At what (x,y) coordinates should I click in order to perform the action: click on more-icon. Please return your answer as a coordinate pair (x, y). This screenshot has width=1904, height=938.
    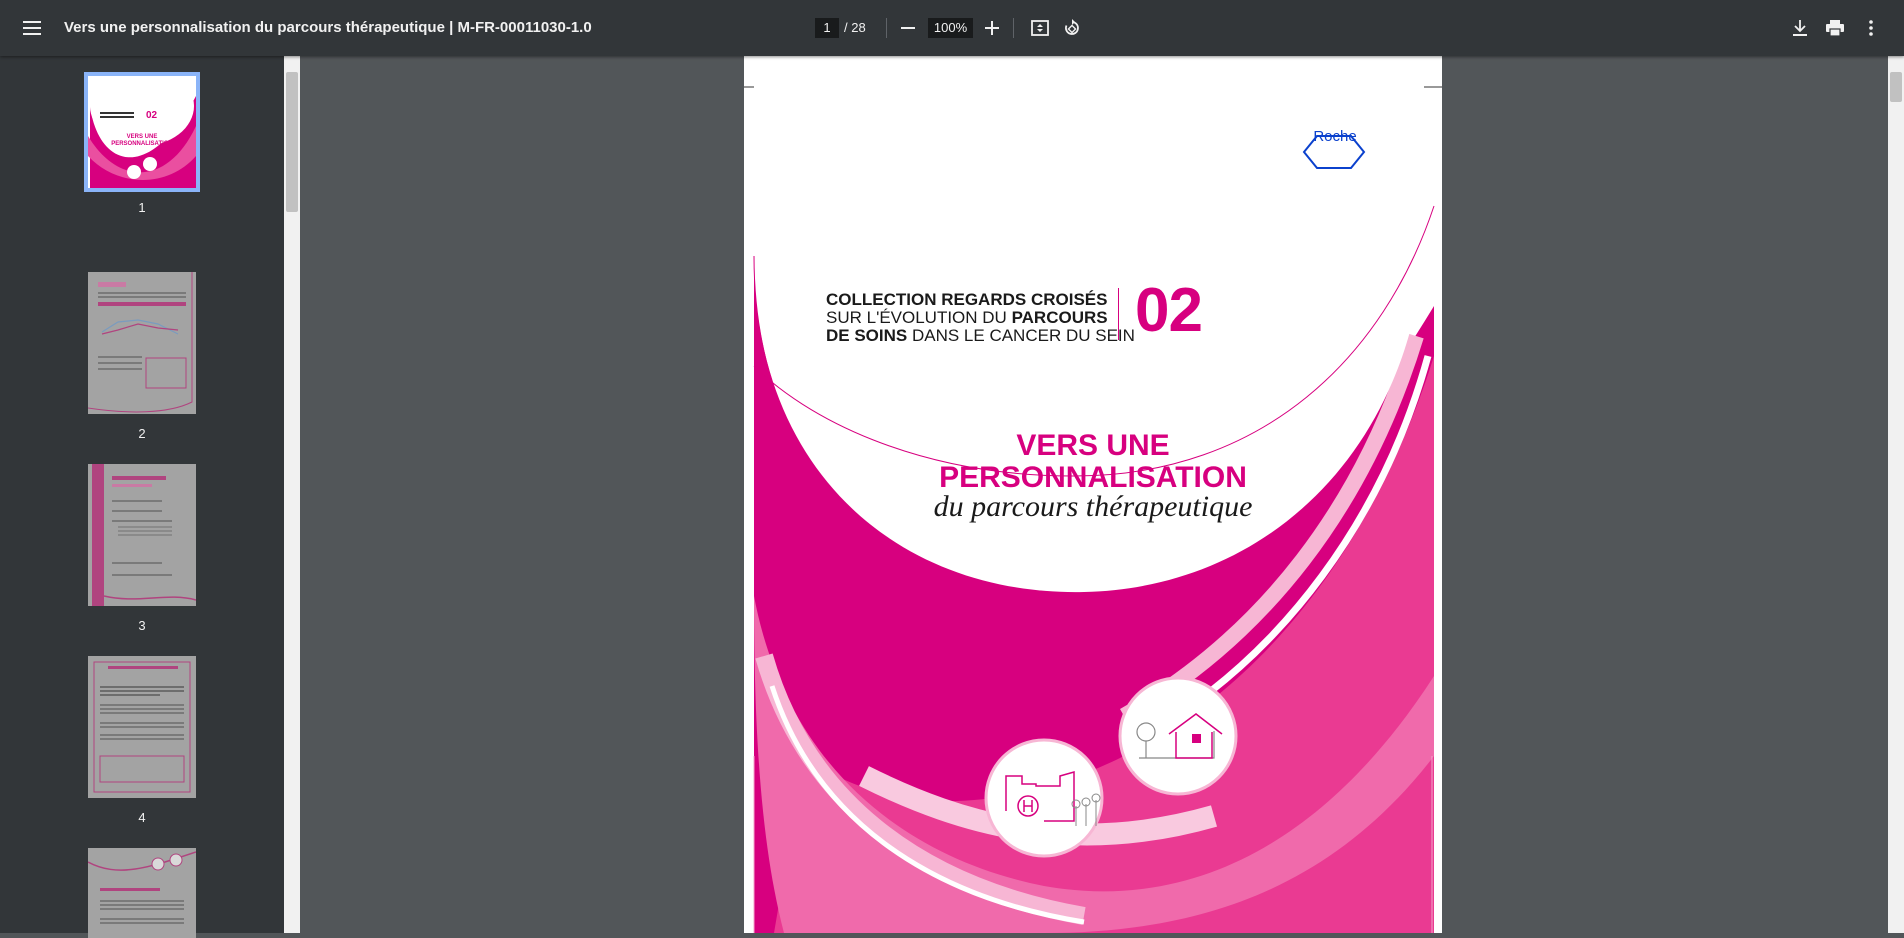
    Looking at the image, I should click on (1871, 28).